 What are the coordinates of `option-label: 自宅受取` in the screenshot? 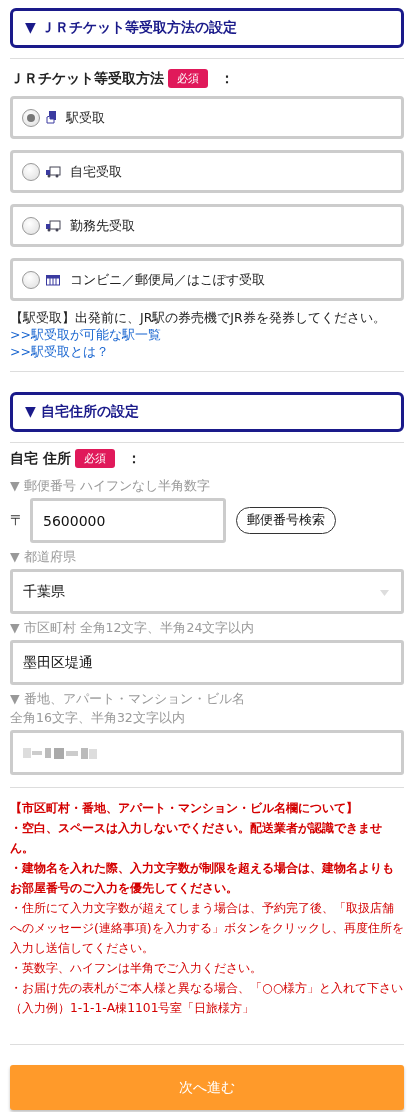 It's located at (96, 171).